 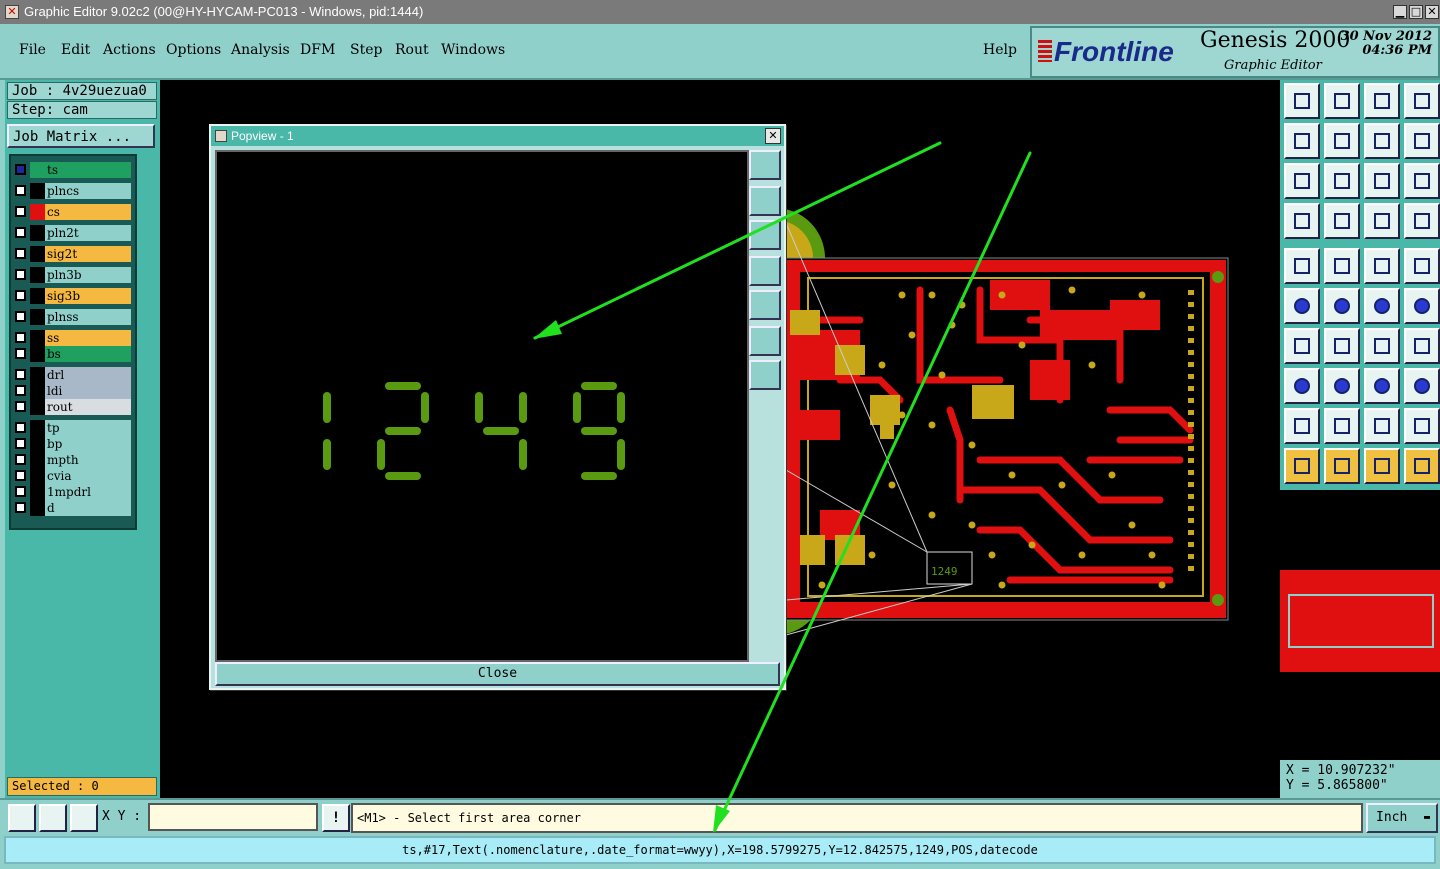 What do you see at coordinates (1302, 426) in the screenshot?
I see `triangle-a-icon` at bounding box center [1302, 426].